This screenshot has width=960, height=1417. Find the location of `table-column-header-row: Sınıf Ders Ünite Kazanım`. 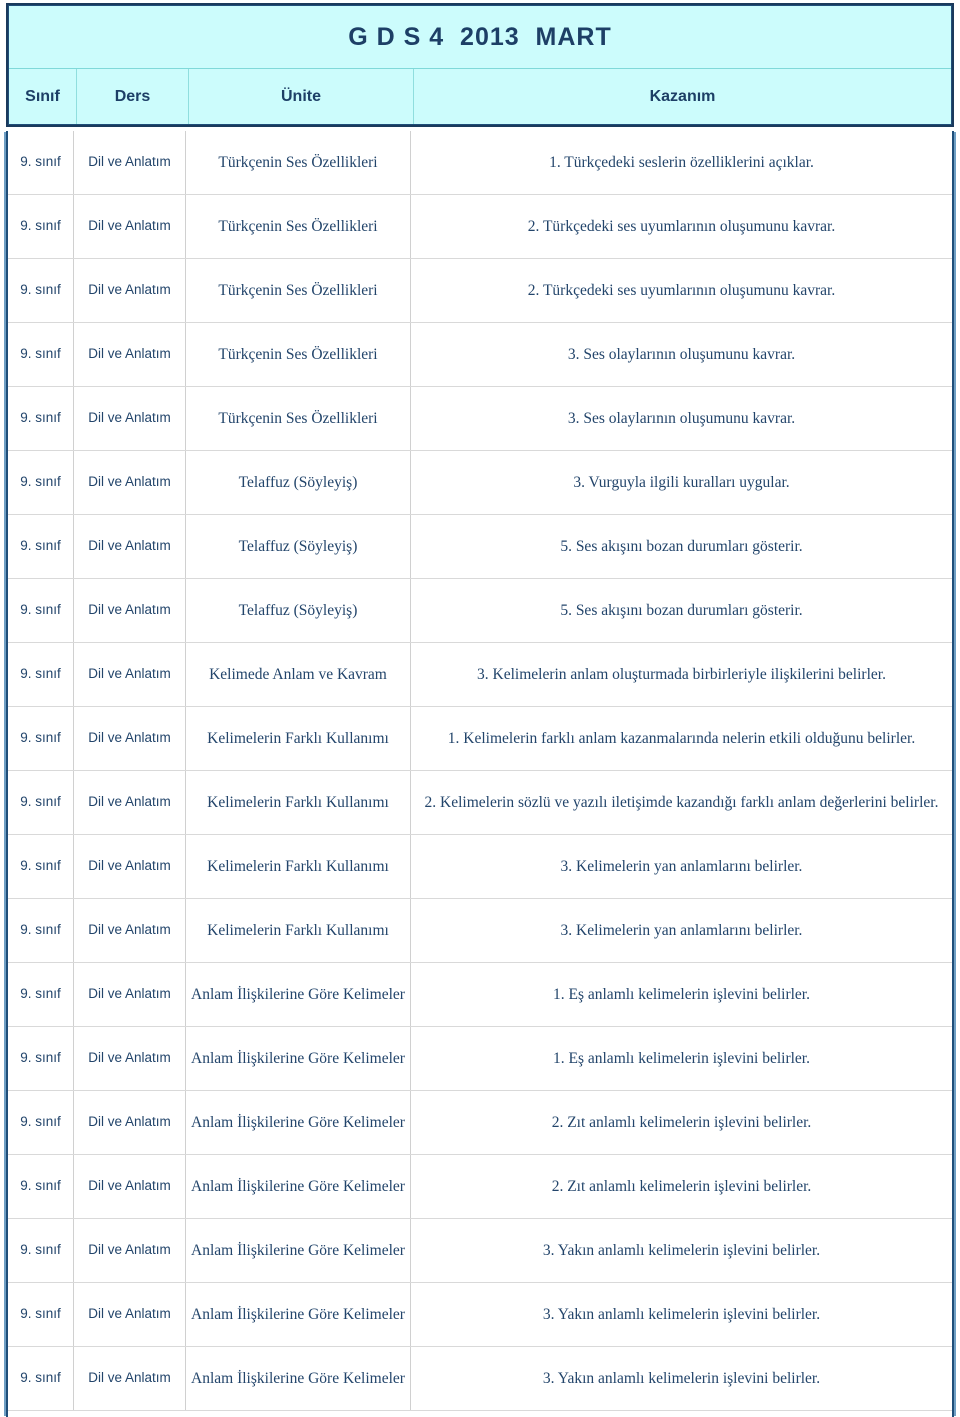

table-column-header-row: Sınıf Ders Ünite Kazanım is located at coordinates (480, 96).